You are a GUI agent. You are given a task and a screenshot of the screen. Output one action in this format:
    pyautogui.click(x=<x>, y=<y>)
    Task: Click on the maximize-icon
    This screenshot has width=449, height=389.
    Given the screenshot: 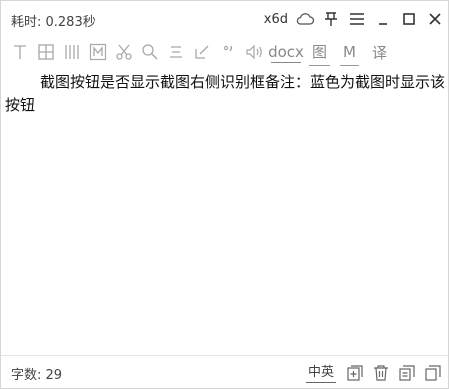 What is the action you would take?
    pyautogui.click(x=409, y=19)
    